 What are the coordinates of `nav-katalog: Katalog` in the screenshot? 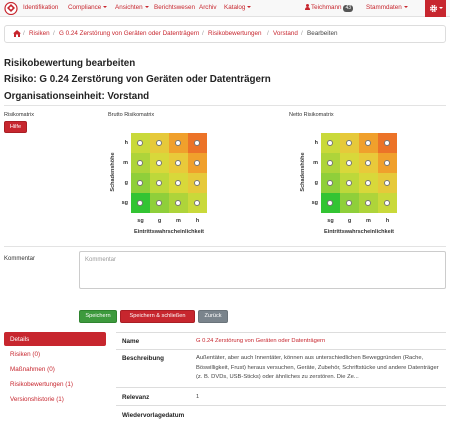 It's located at (238, 7).